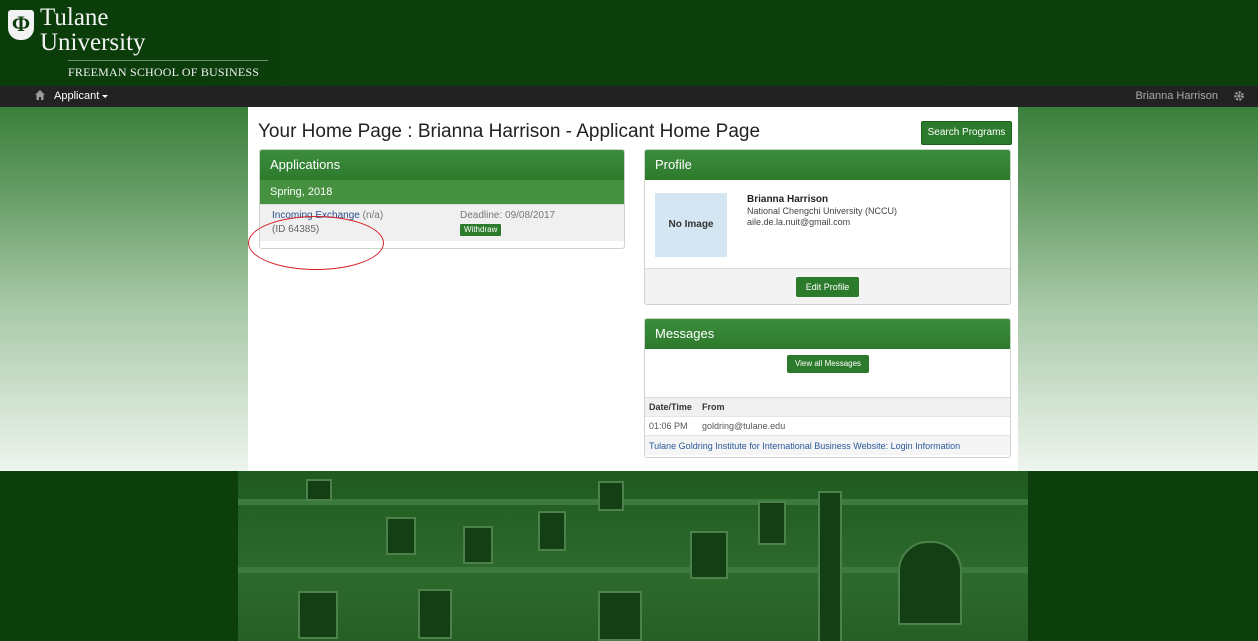 The height and width of the screenshot is (641, 1258). I want to click on home-icon, so click(40, 95).